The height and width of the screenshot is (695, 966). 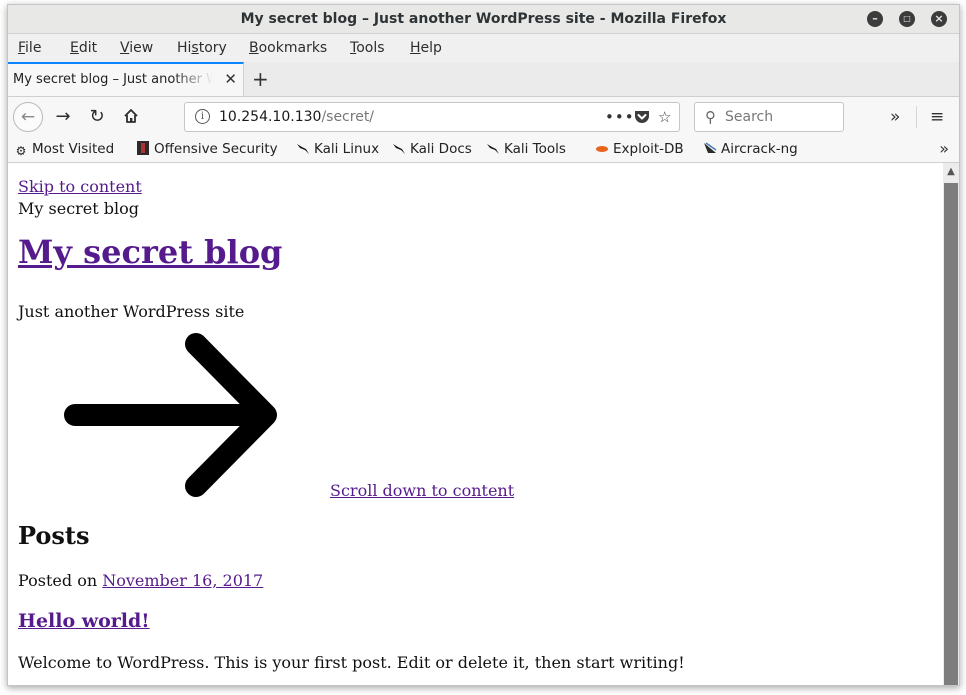 I want to click on close-tab-icon: ✕, so click(x=230, y=79).